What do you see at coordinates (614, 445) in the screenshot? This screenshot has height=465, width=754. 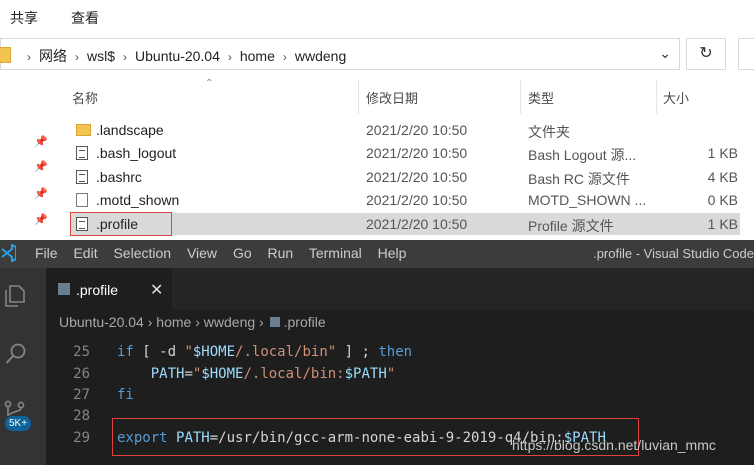 I see `watermark-text: https://blog.csdn.net/luvian_mmc` at bounding box center [614, 445].